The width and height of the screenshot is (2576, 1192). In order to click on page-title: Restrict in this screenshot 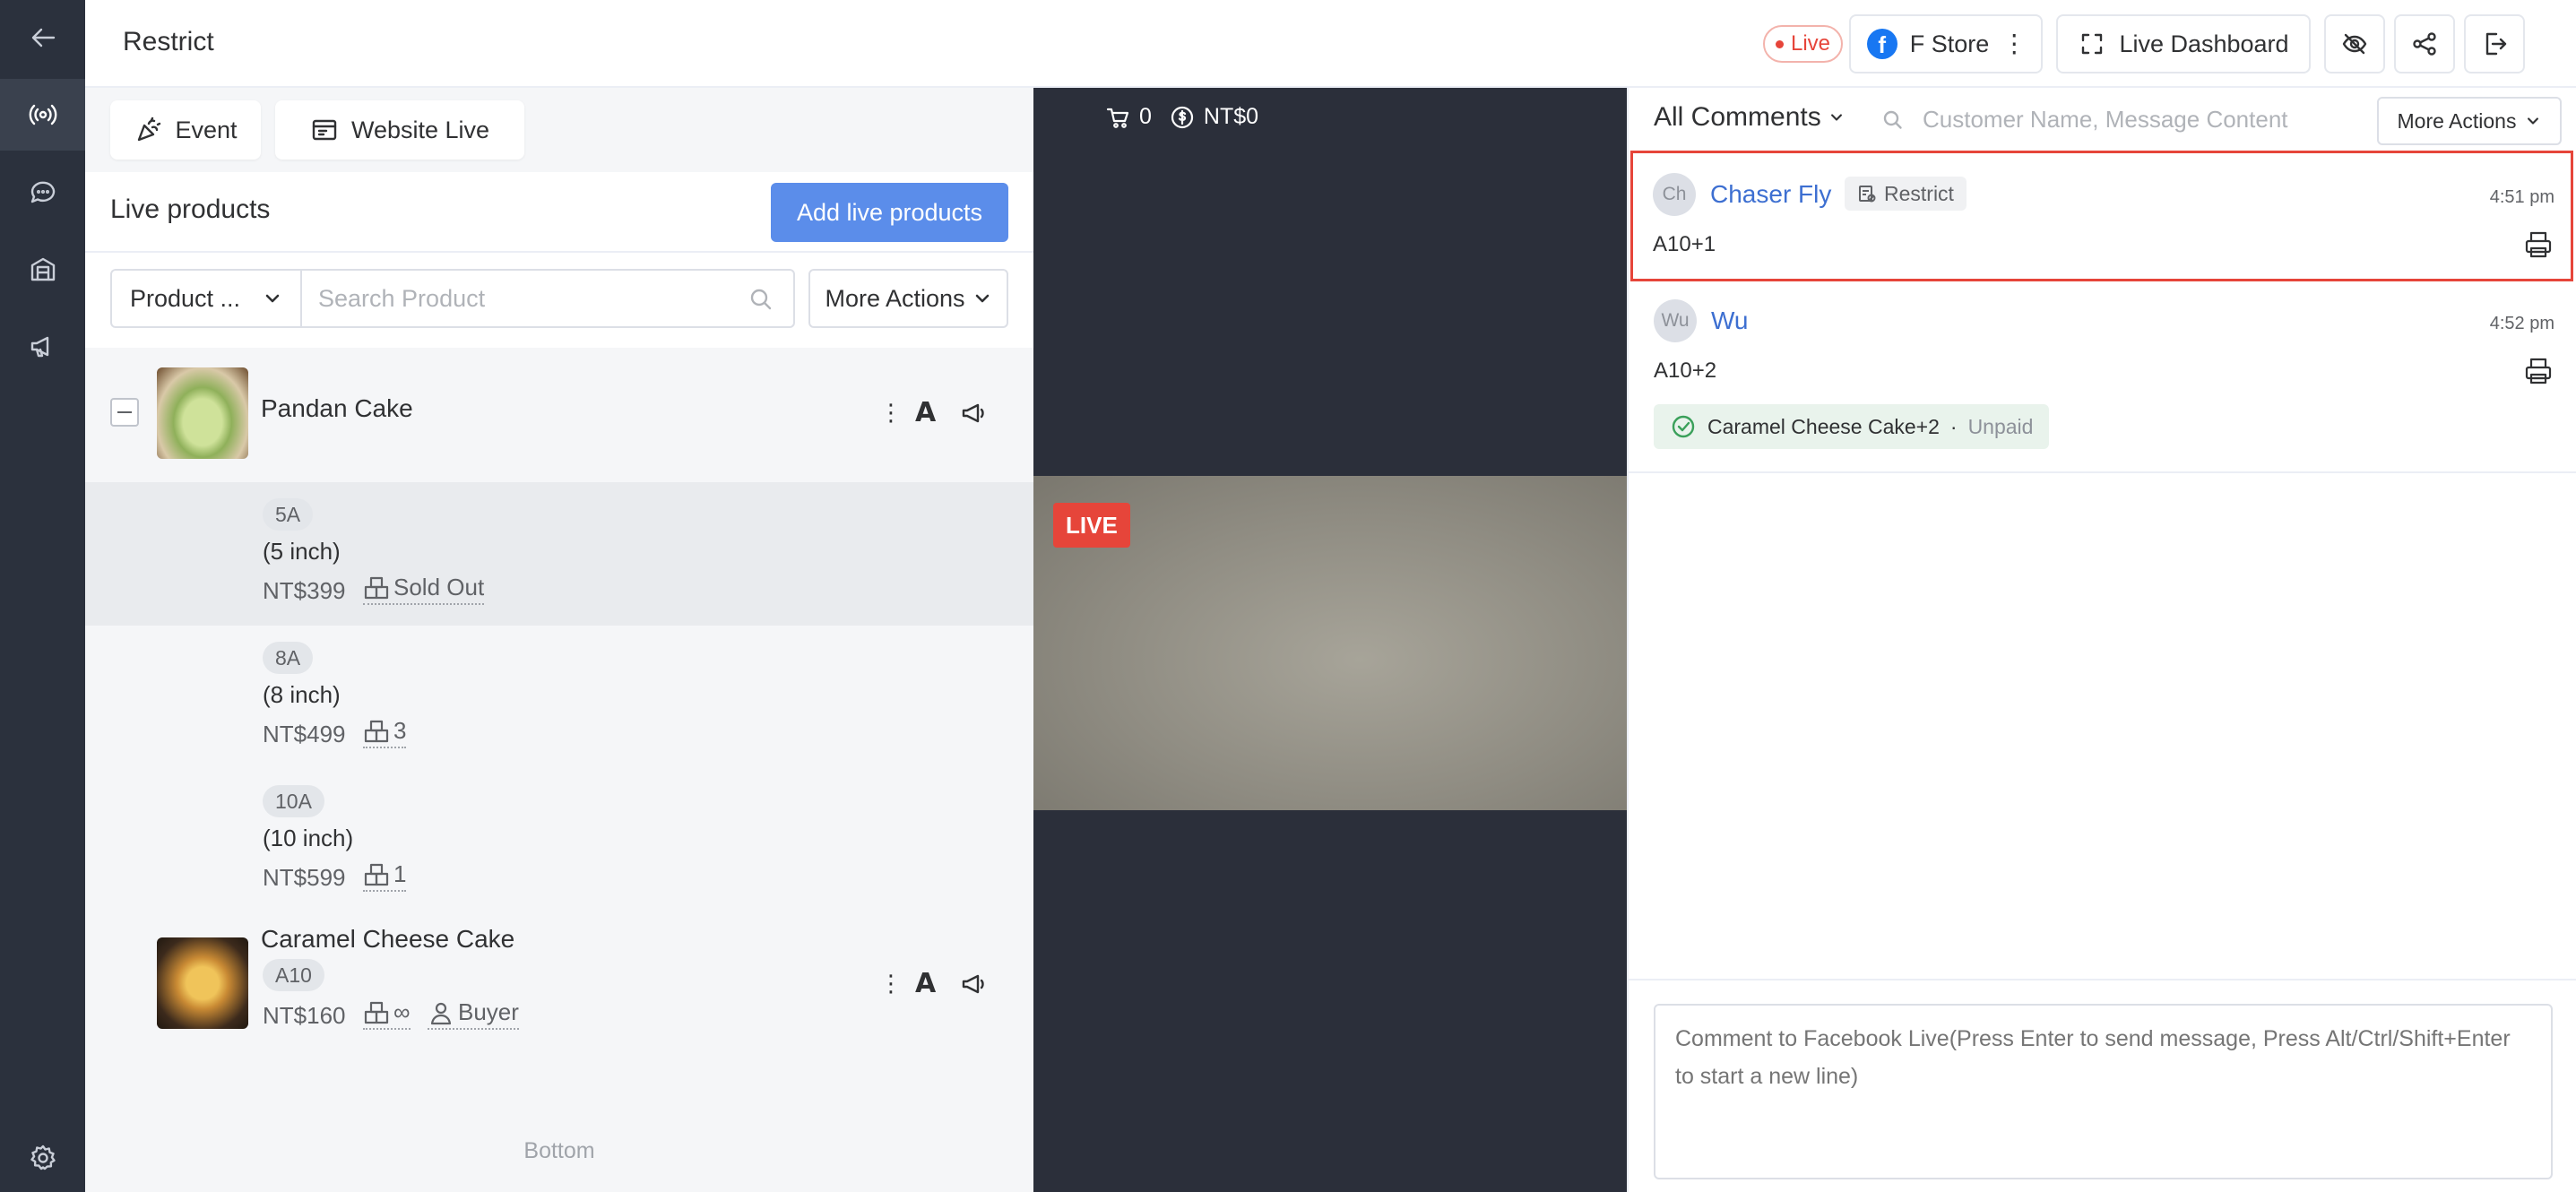, I will do `click(168, 41)`.